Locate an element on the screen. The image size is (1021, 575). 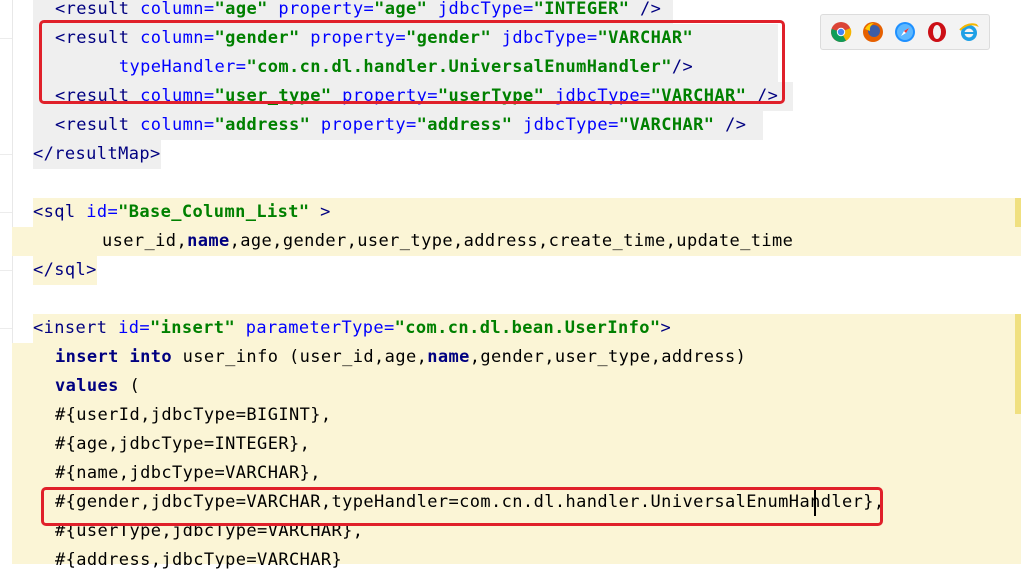
code-token: "com.cn.dl.bean.UserInfo" is located at coordinates (527, 328).